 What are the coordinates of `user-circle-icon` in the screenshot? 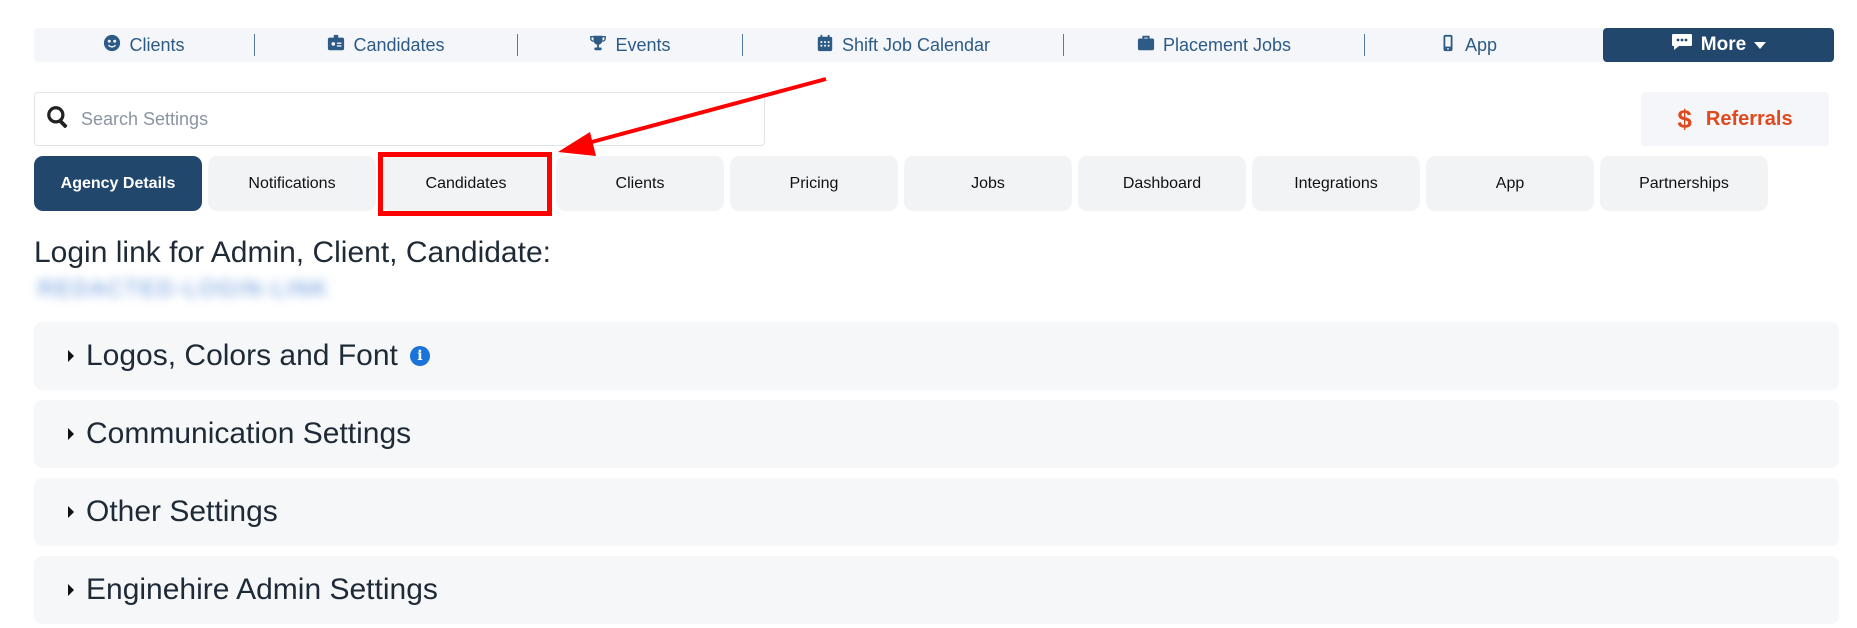 It's located at (112, 45).